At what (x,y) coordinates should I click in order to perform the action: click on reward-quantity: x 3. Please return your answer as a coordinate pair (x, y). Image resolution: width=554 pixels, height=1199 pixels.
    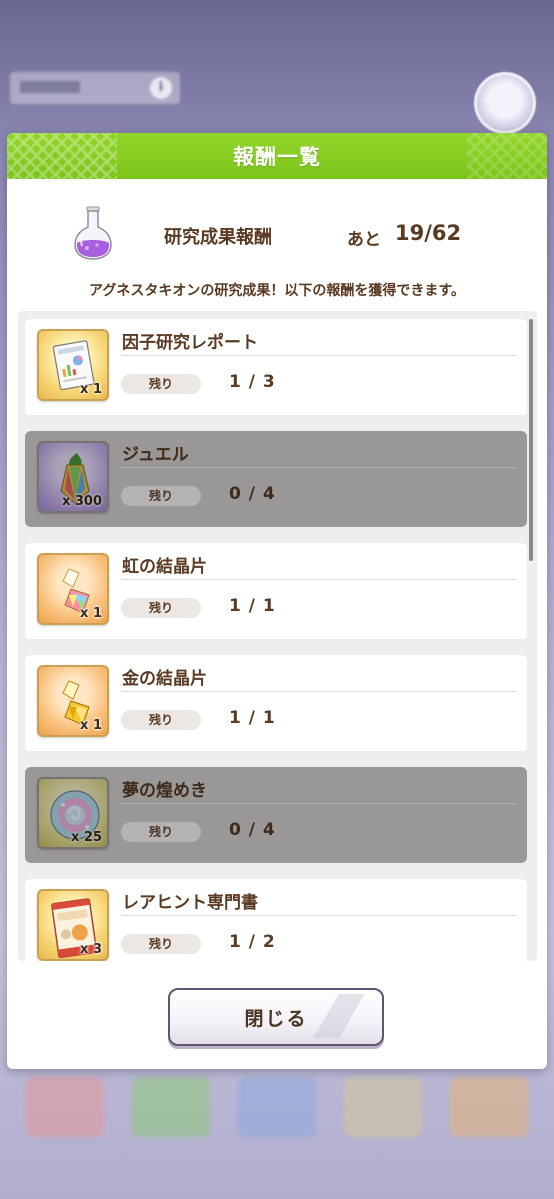
    Looking at the image, I should click on (91, 949).